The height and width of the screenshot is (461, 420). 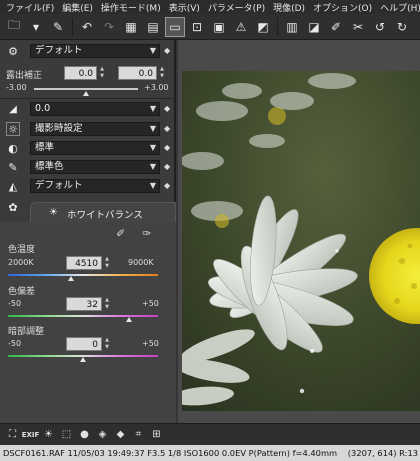 I want to click on menu-develop: 現像(D), so click(x=289, y=7).